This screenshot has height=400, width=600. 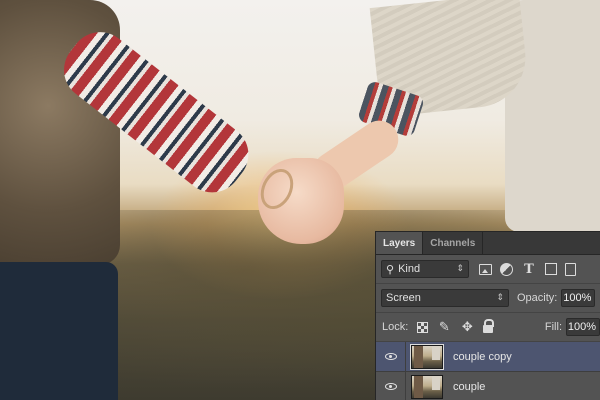 I want to click on lock-row: Lock: ✎ ✥ Fill: 100%, so click(x=488, y=327).